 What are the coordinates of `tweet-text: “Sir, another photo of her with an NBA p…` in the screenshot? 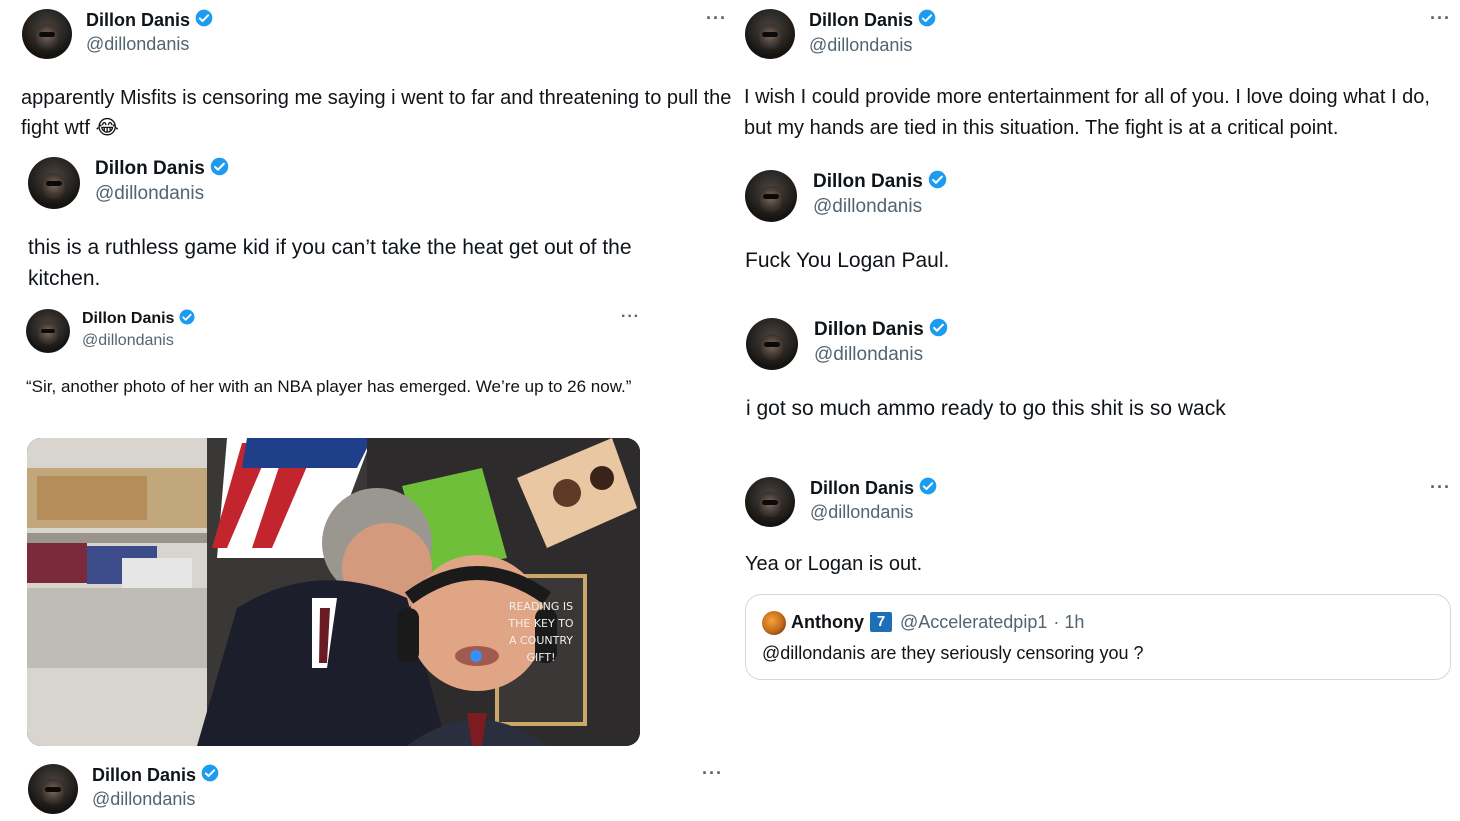 It's located at (329, 386).